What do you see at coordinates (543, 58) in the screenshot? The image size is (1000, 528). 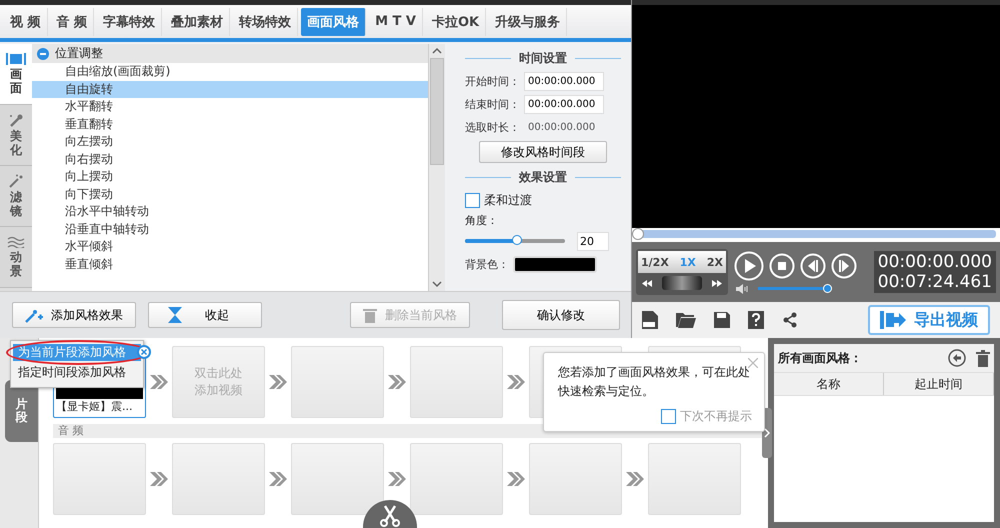 I see `section-title: 时间设置` at bounding box center [543, 58].